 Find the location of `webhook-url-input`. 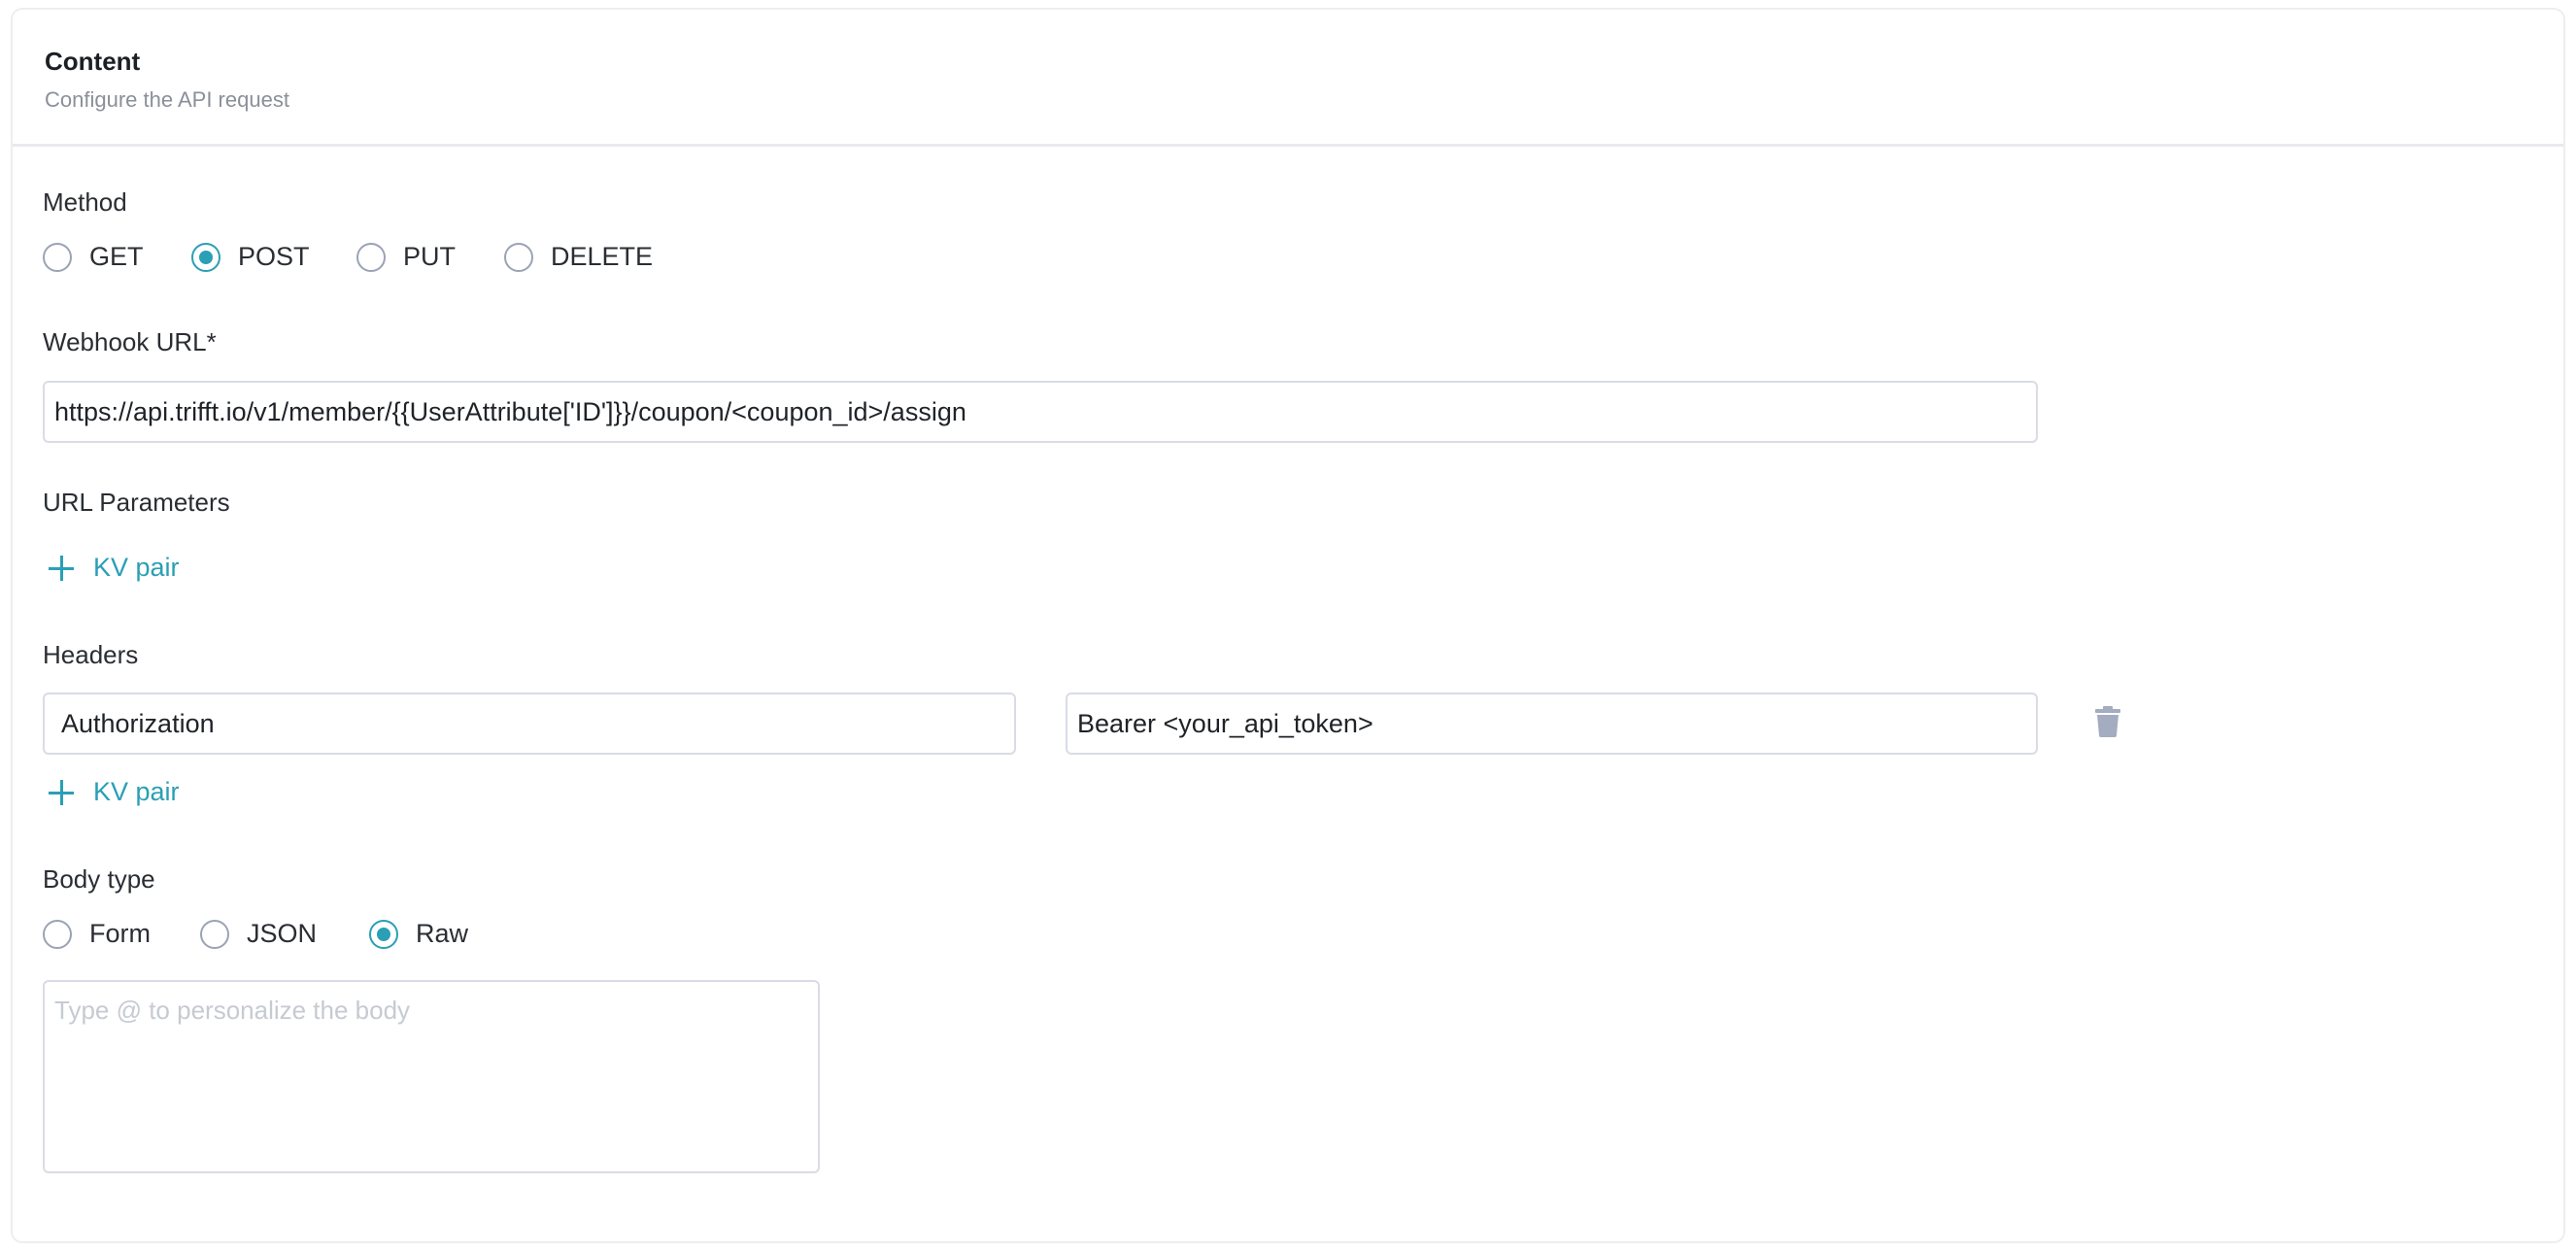

webhook-url-input is located at coordinates (1040, 412).